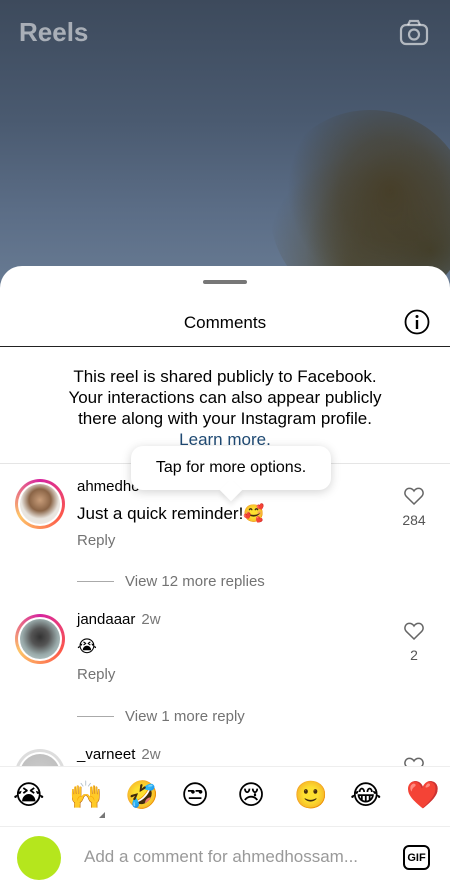  What do you see at coordinates (366, 796) in the screenshot?
I see `emoji-tears-of-joy: 😂` at bounding box center [366, 796].